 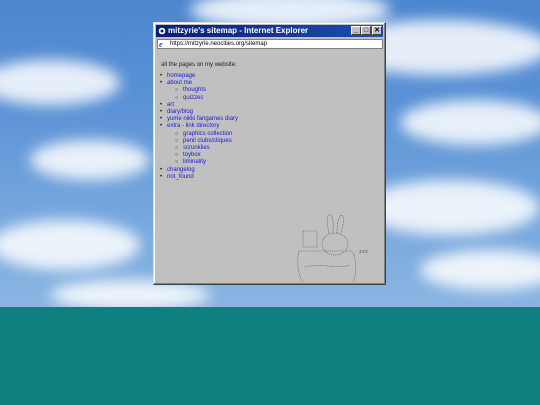 I want to click on list-item: liminality, so click(x=206, y=162).